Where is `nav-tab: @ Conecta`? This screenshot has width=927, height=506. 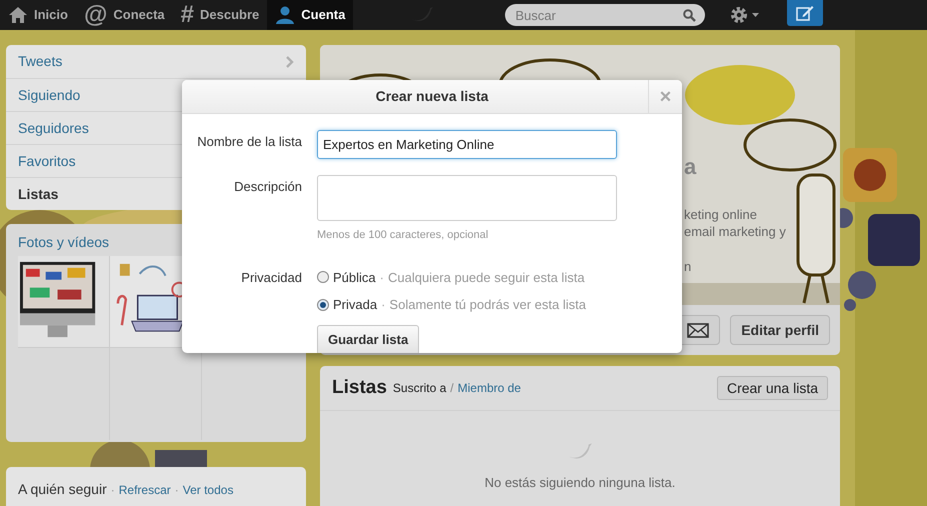
nav-tab: @ Conecta is located at coordinates (124, 15).